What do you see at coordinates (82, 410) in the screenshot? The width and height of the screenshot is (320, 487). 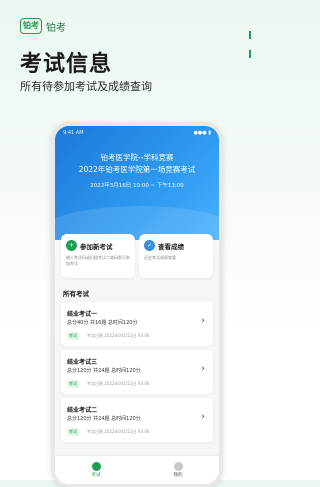 I see `exam-name: 结业考试二` at bounding box center [82, 410].